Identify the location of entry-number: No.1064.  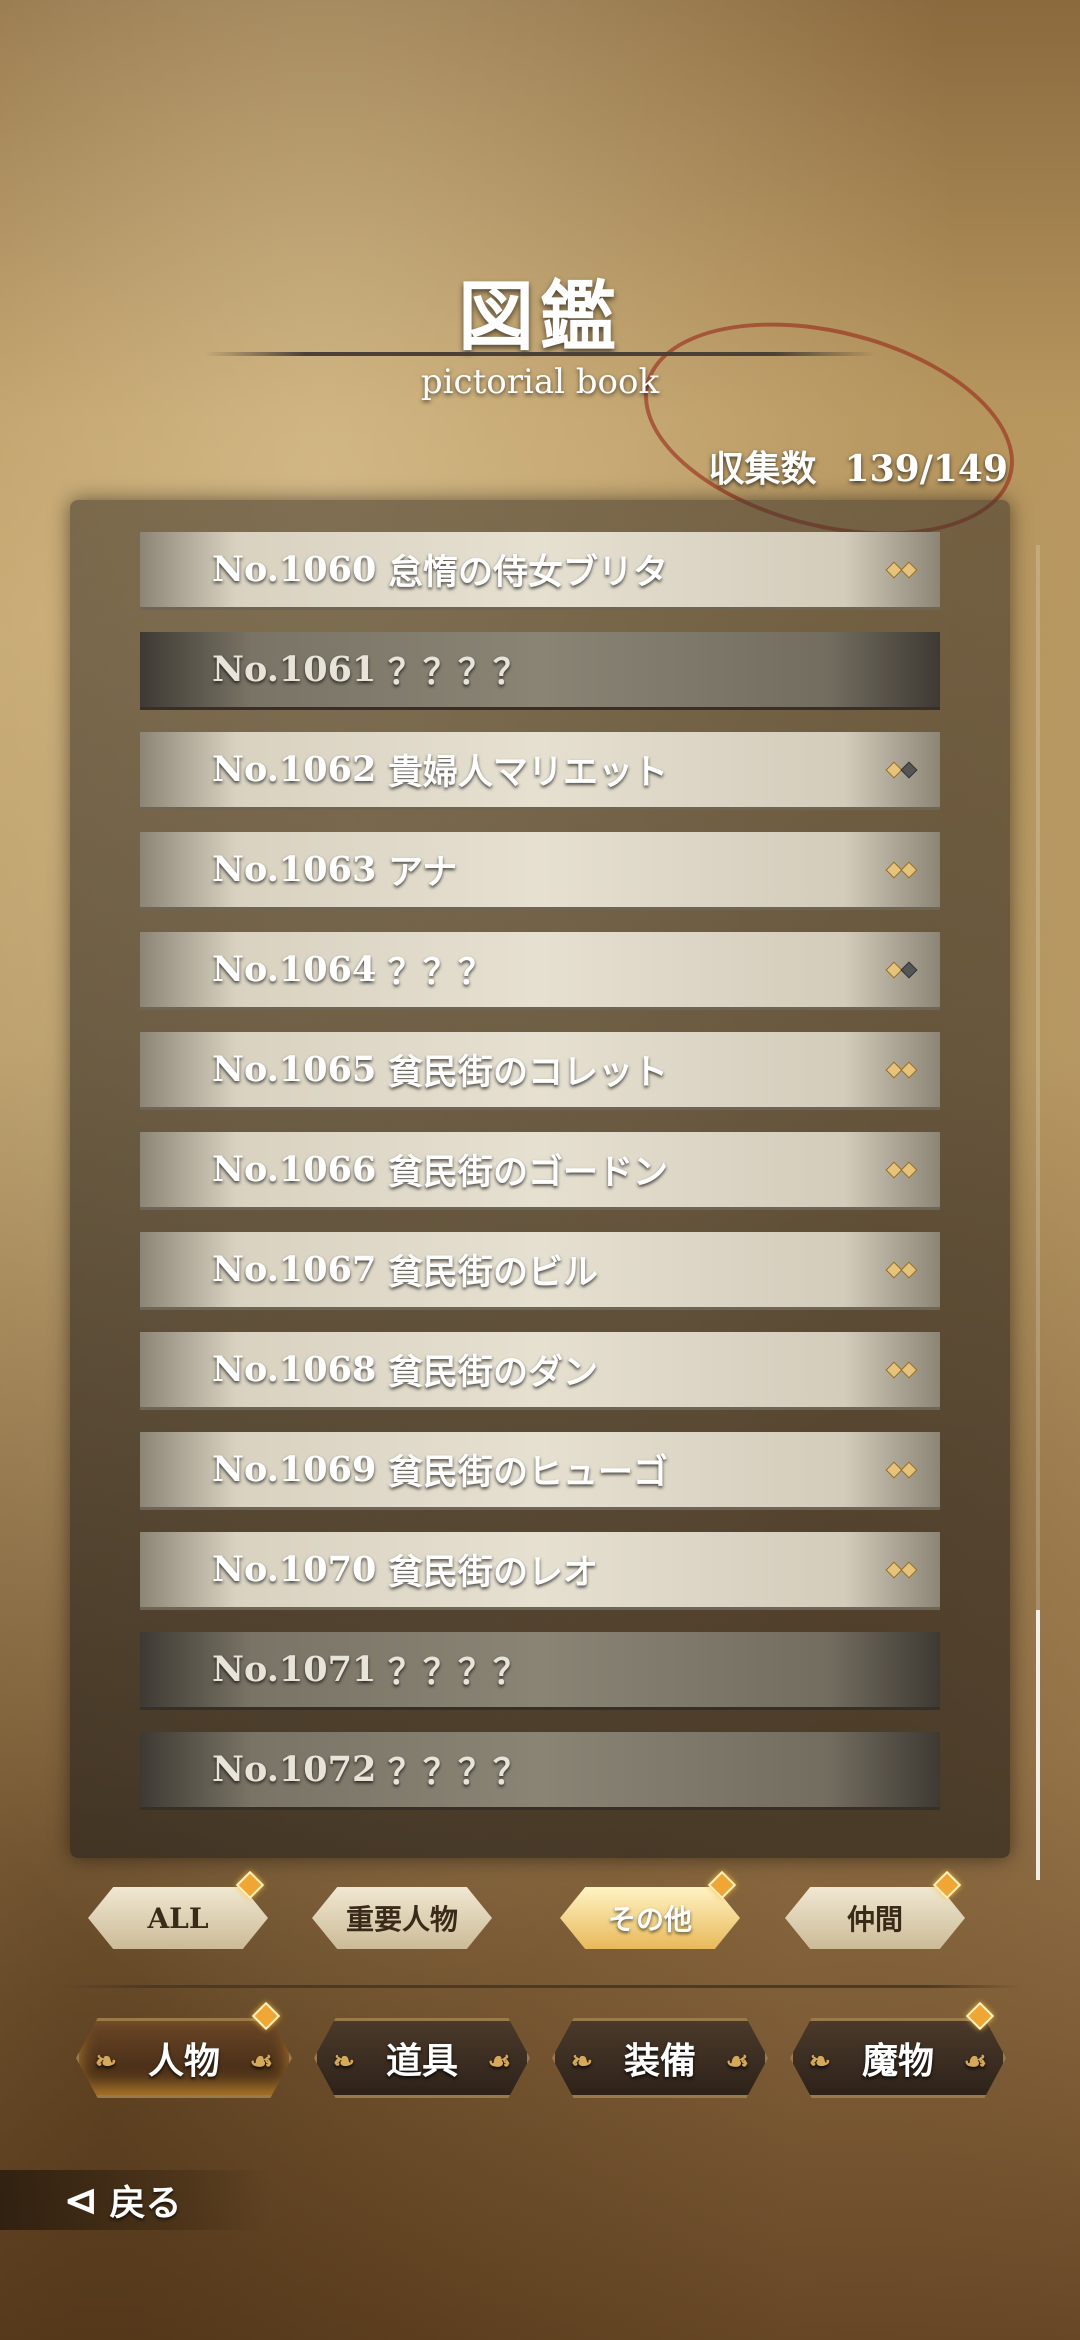
(294, 969).